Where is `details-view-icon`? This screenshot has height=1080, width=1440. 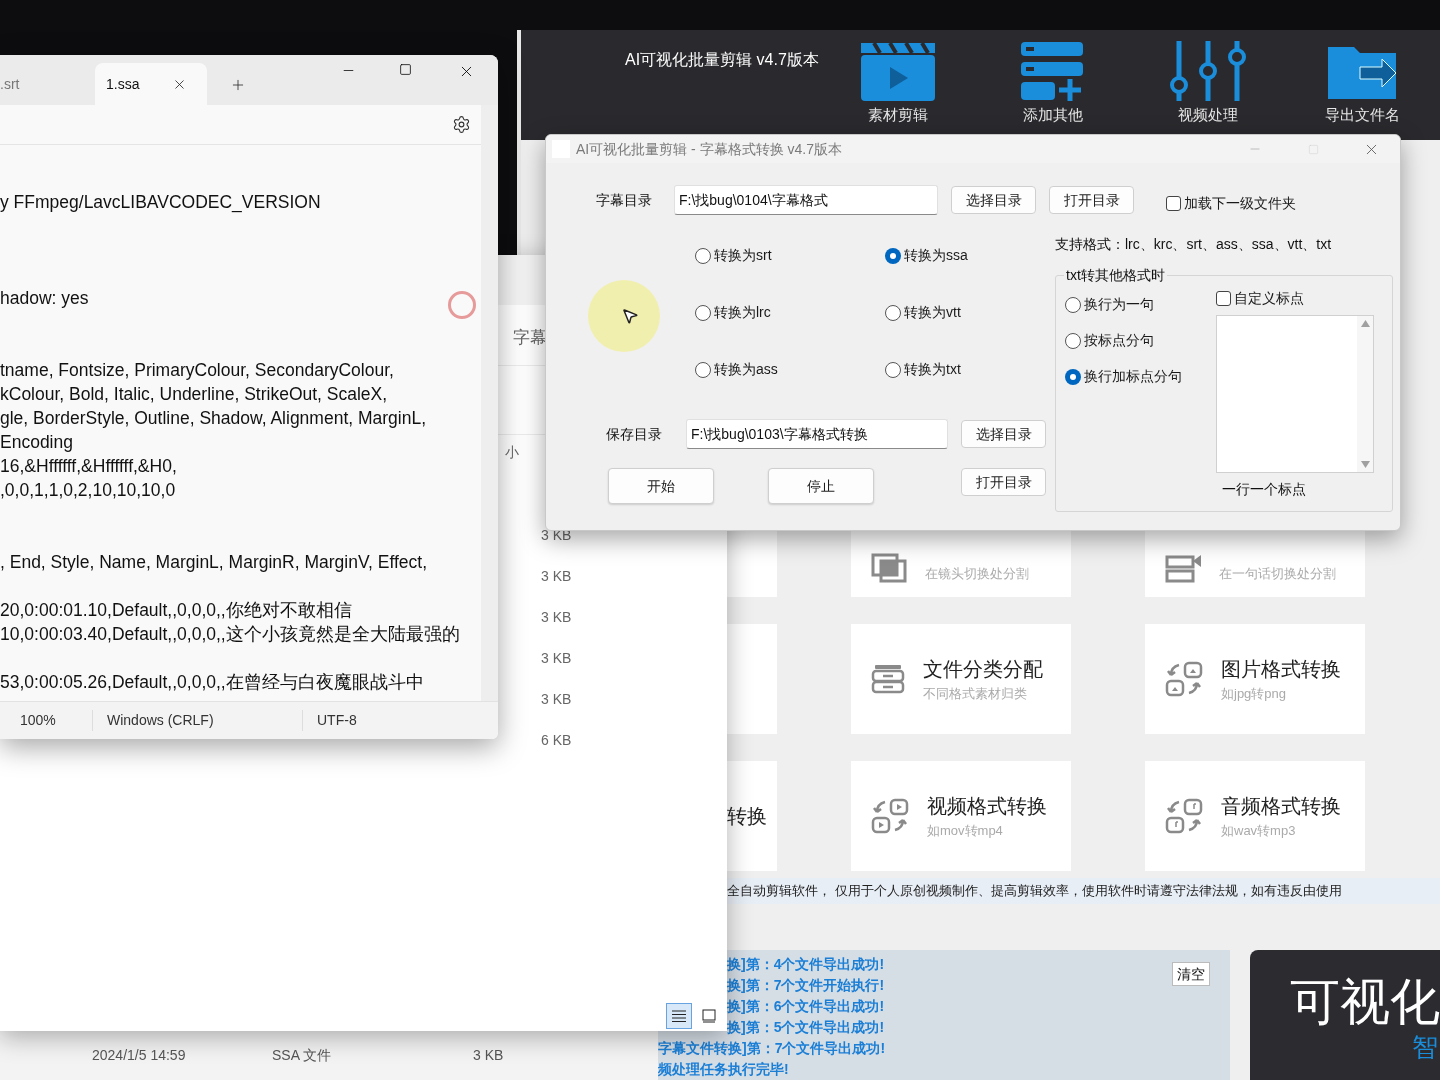 details-view-icon is located at coordinates (679, 1016).